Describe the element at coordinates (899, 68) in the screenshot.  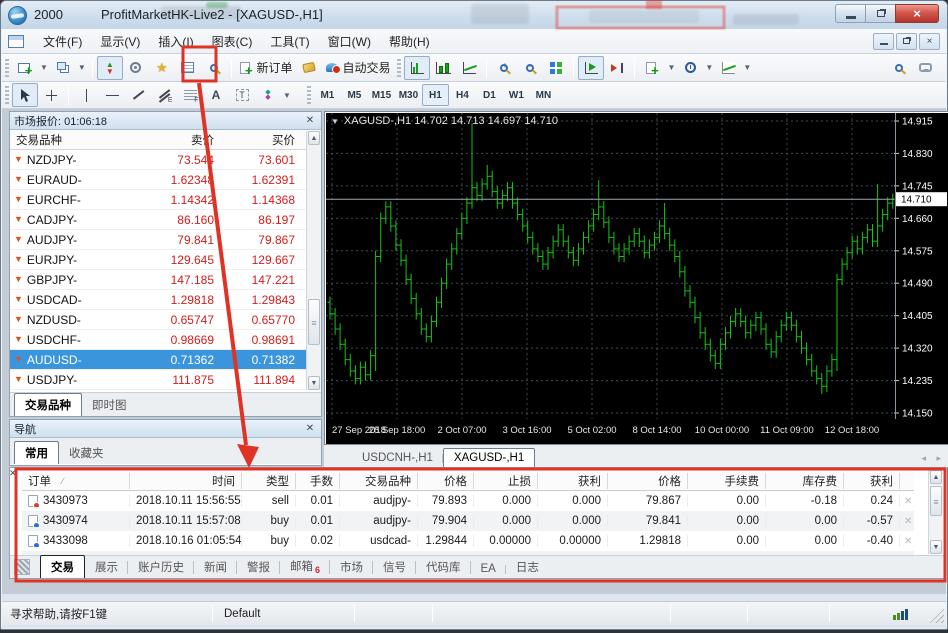
I see `search-button` at that location.